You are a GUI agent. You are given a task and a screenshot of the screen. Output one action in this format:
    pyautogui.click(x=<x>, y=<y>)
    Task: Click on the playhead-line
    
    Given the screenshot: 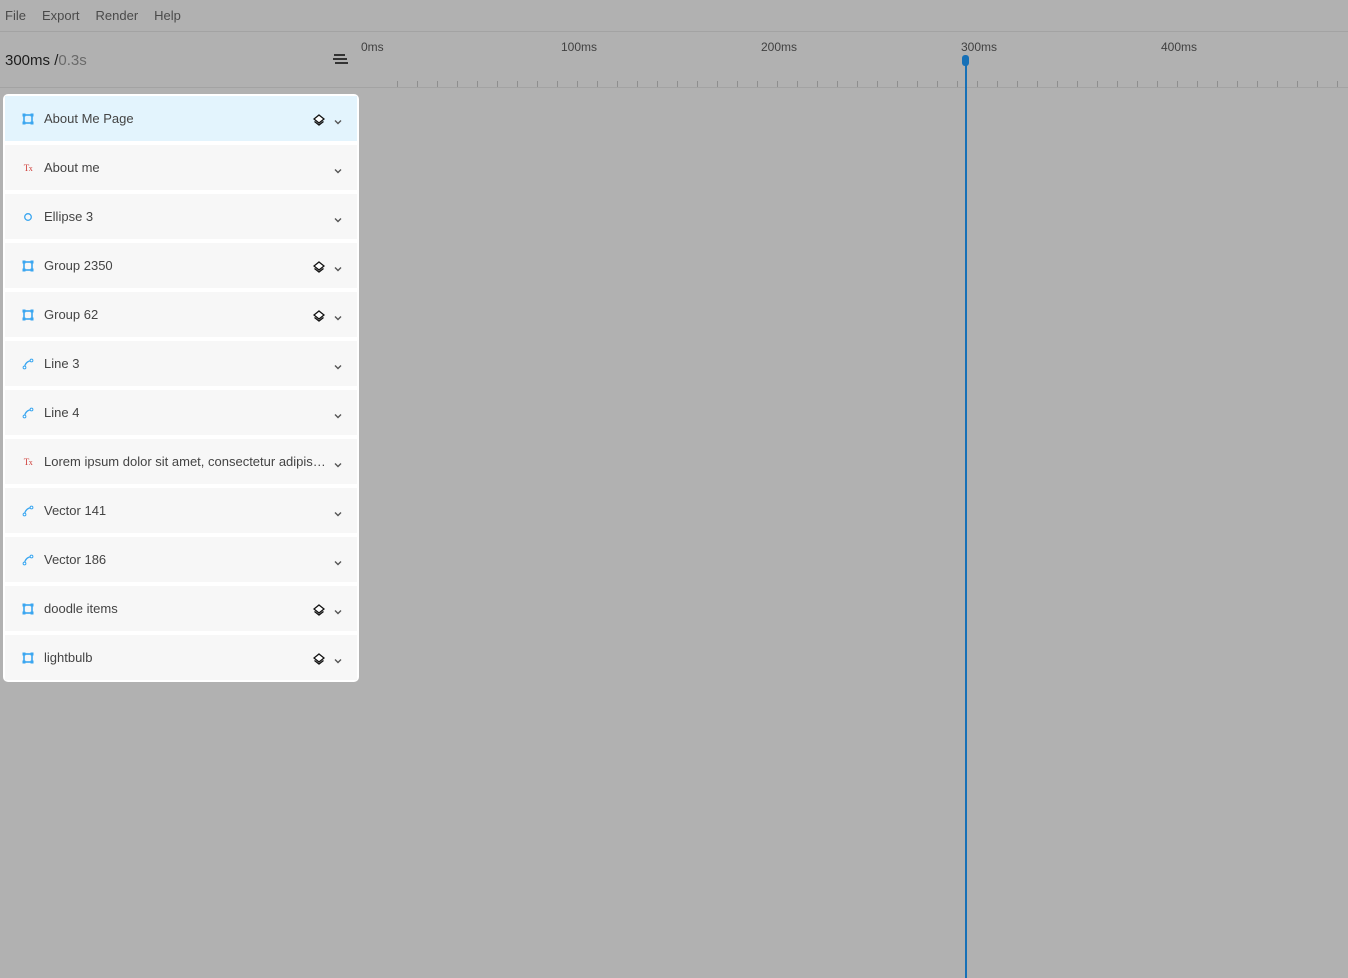 What is the action you would take?
    pyautogui.click(x=966, y=518)
    